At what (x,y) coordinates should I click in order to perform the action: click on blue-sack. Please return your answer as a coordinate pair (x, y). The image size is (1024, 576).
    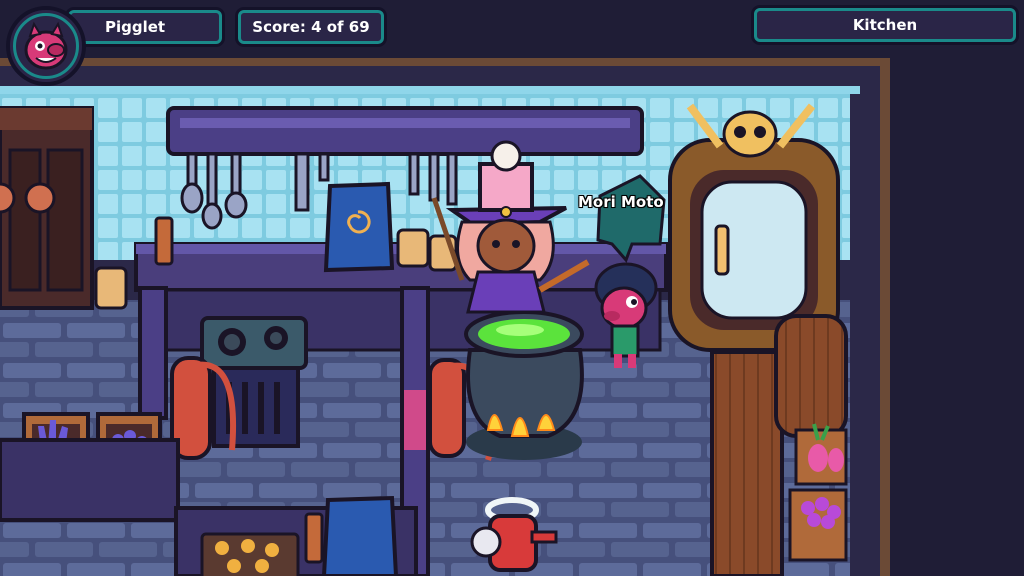
    Looking at the image, I should click on (360, 535).